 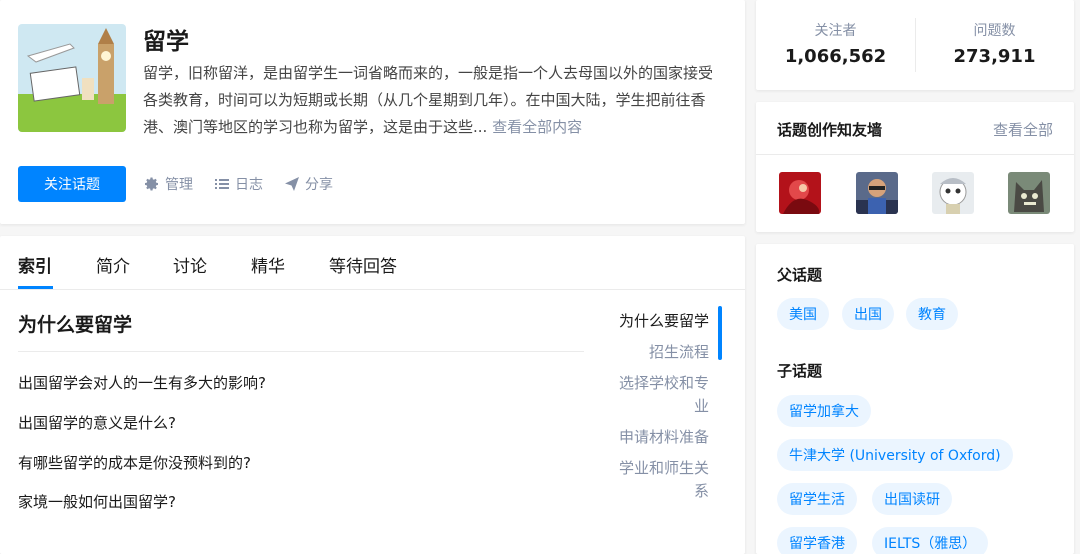 I want to click on parent-topic-tag: 出国, so click(x=868, y=314).